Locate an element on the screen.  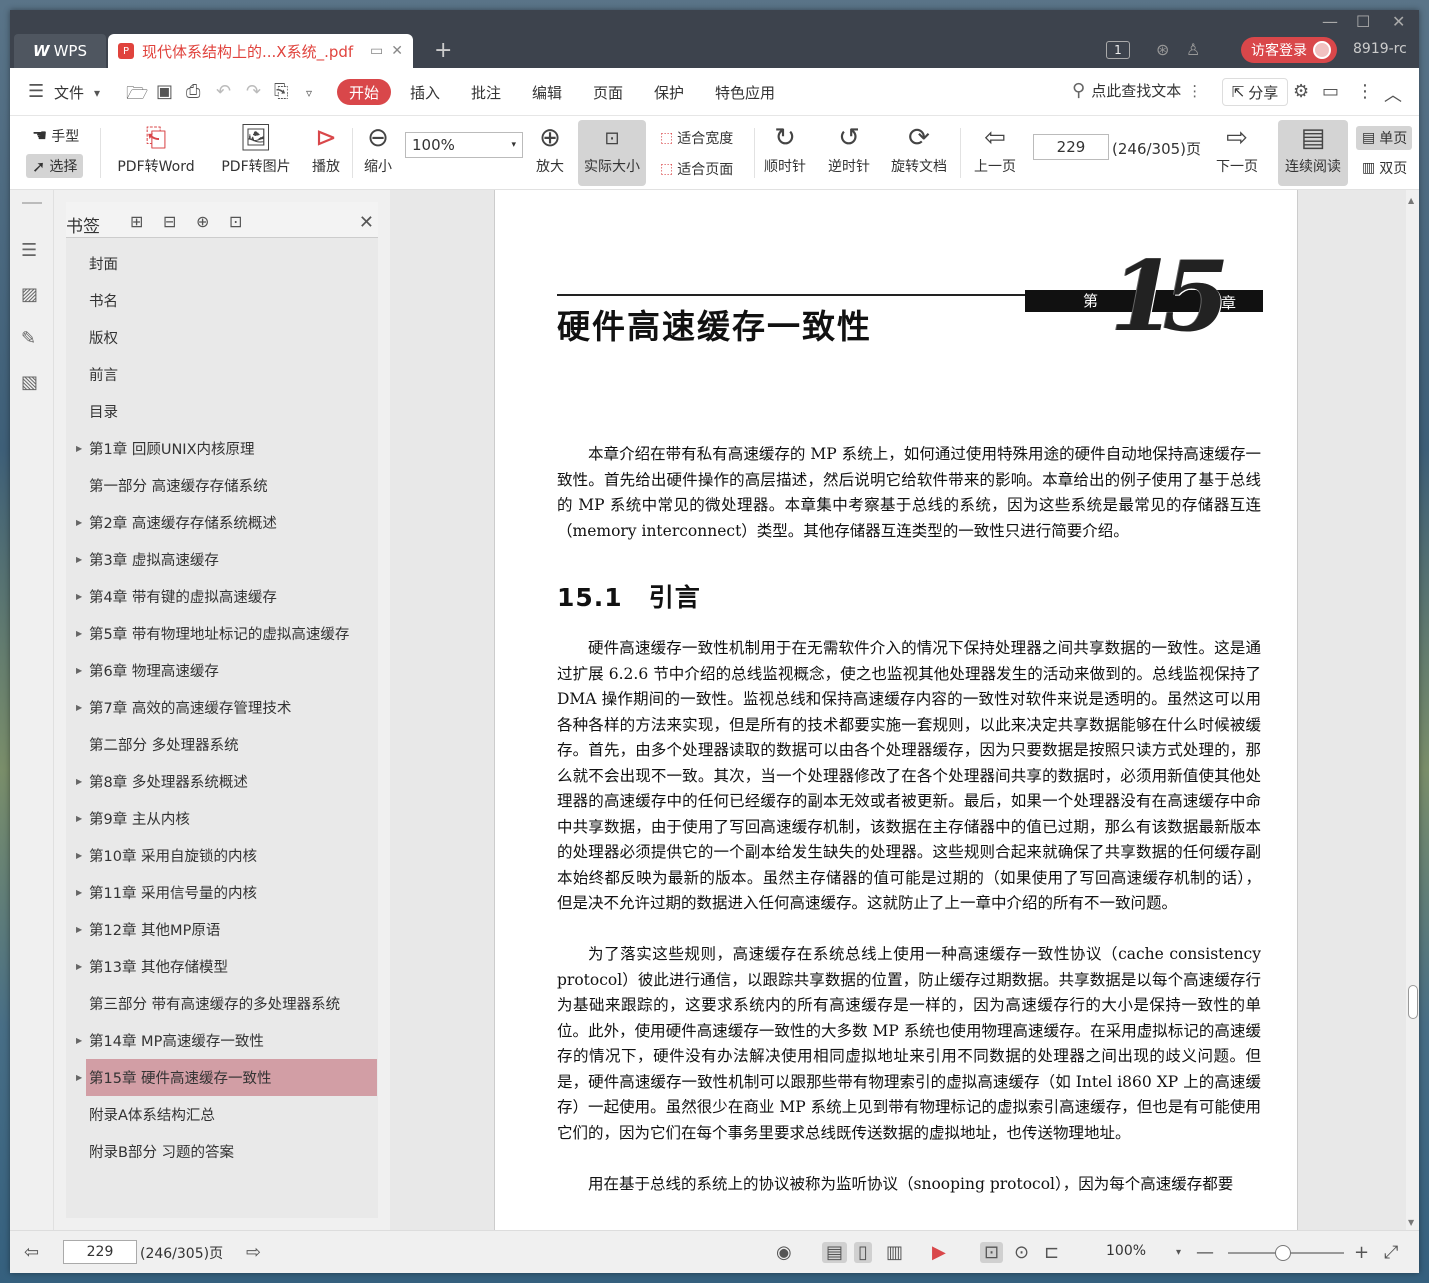
bookmark-item: ▶ 第2章 高速缓存存储系统概述 is located at coordinates (222, 522).